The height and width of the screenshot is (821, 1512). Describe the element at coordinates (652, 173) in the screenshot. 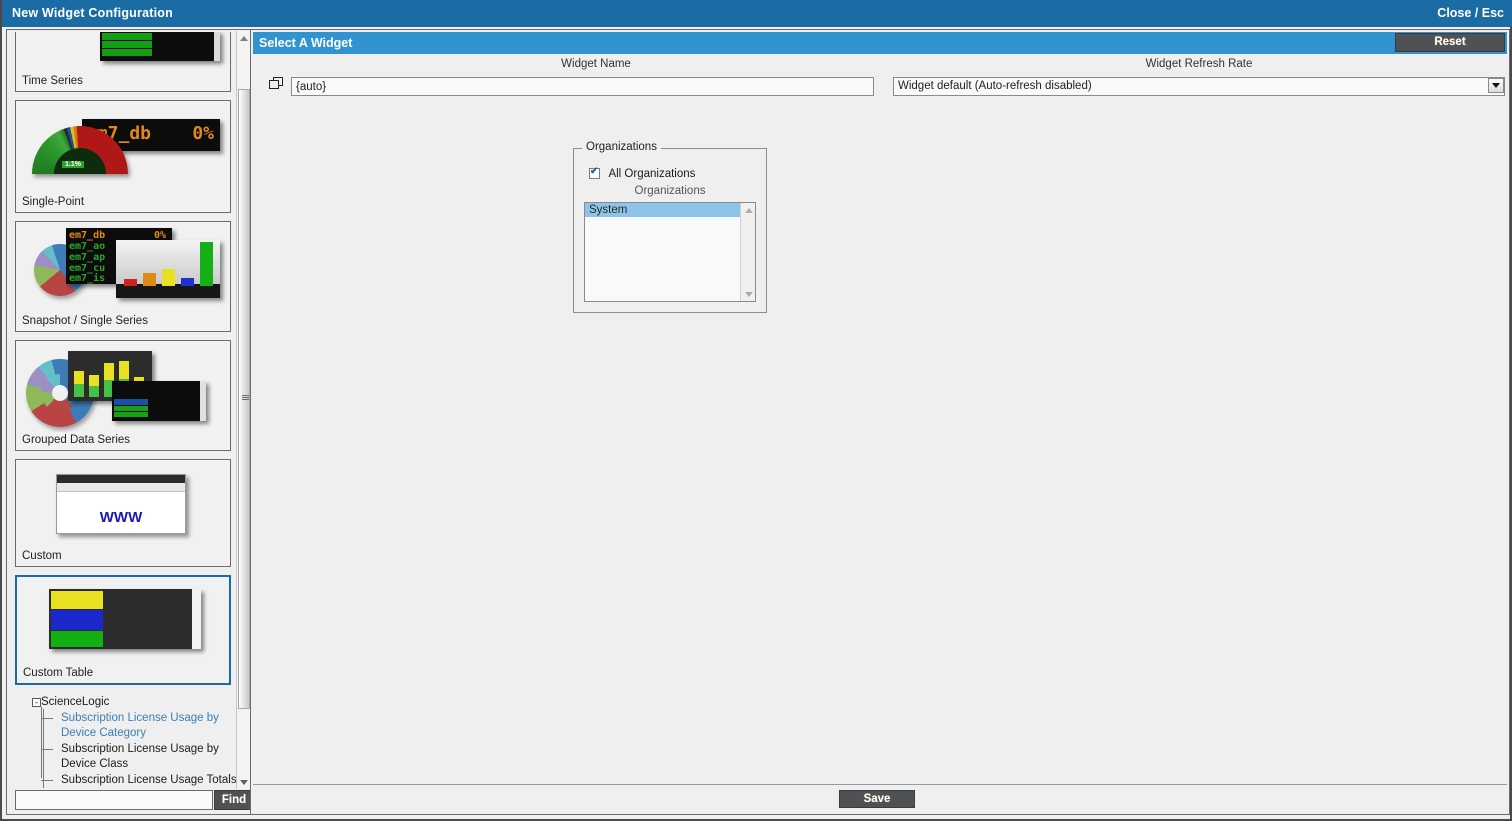

I see `all-organizations-label: All Organizations` at that location.